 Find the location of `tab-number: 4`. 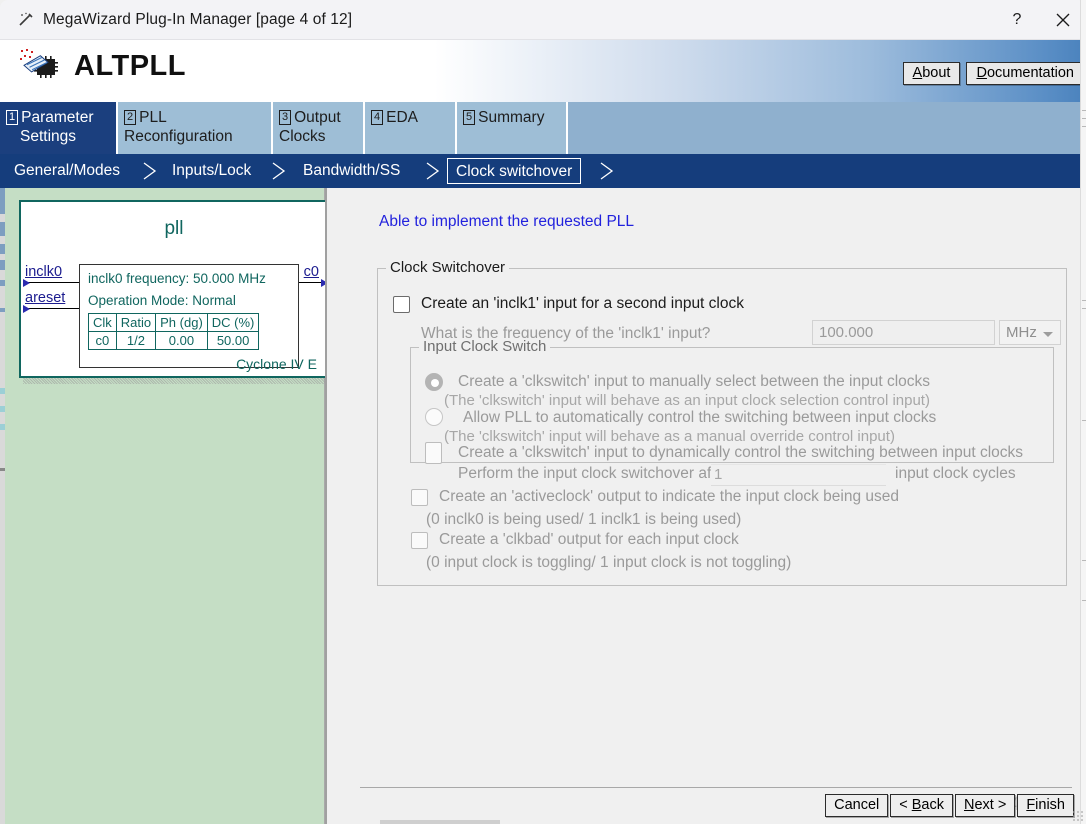

tab-number: 4 is located at coordinates (377, 117).